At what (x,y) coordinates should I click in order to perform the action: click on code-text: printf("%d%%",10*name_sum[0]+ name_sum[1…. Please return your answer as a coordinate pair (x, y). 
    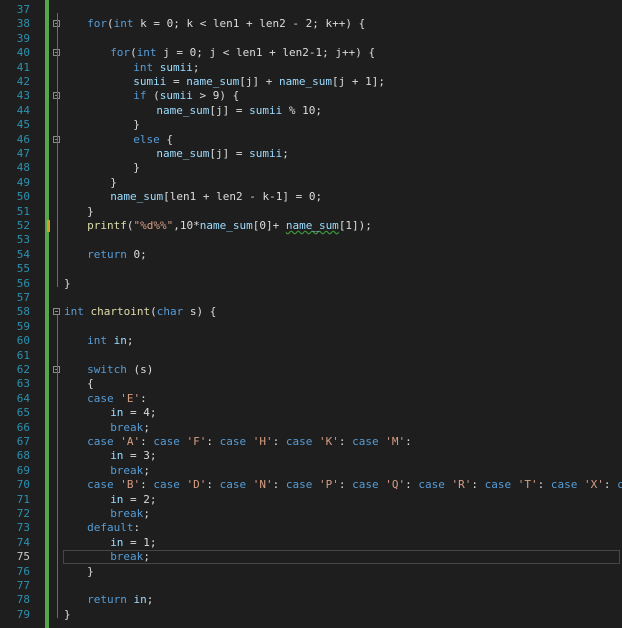
    Looking at the image, I should click on (229, 226).